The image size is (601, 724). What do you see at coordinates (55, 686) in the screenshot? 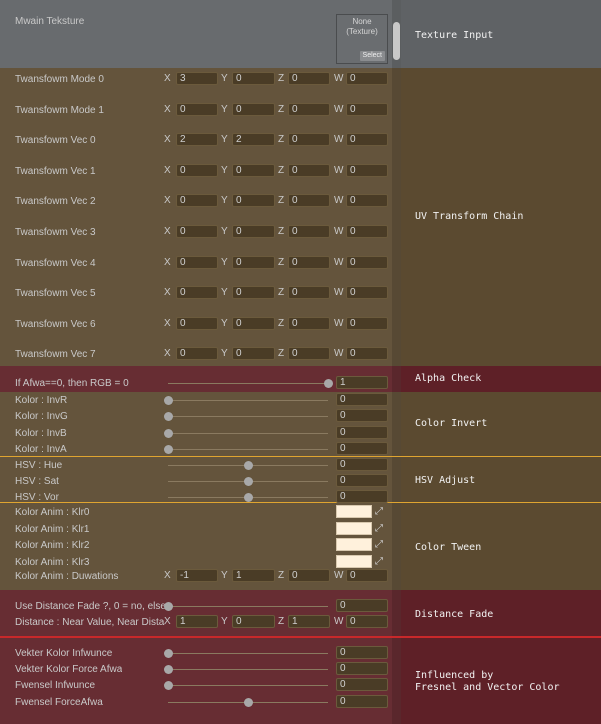
I see `influence-2-label: Fwensel Infwunce` at bounding box center [55, 686].